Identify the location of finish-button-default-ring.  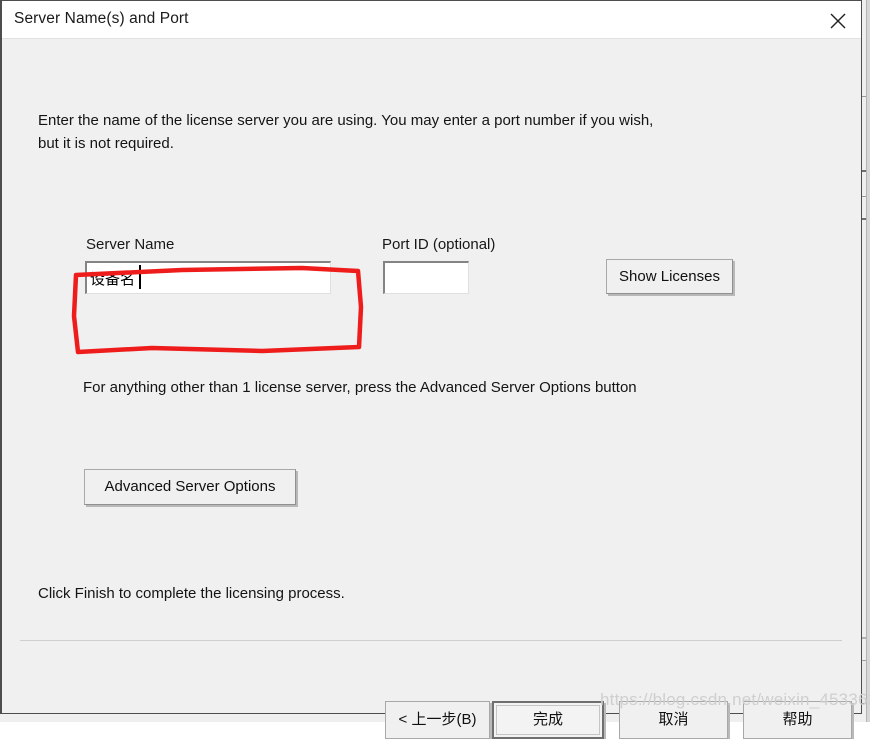
(548, 720).